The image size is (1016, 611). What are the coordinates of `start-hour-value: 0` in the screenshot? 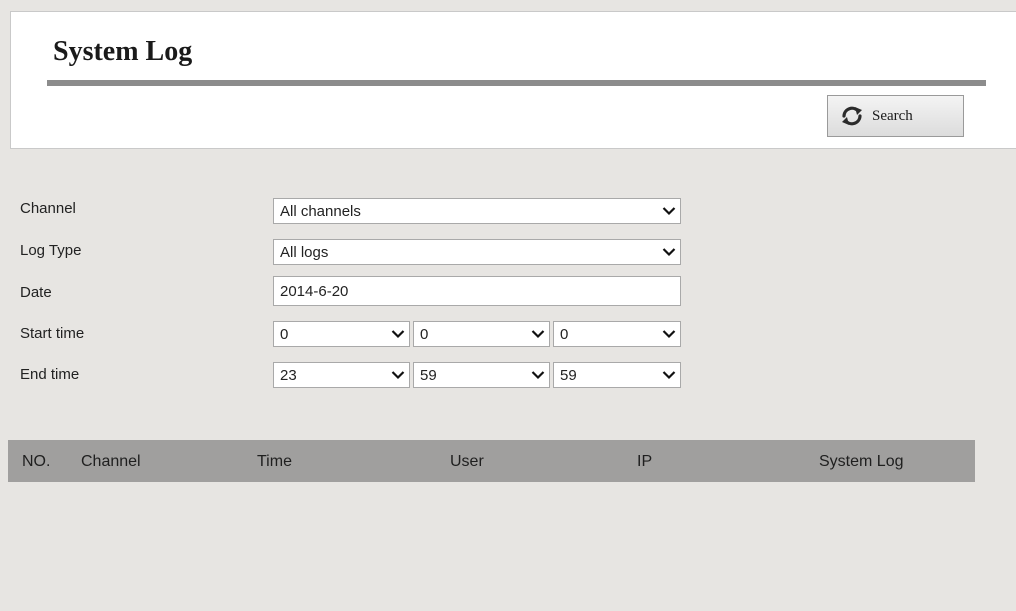 It's located at (284, 334).